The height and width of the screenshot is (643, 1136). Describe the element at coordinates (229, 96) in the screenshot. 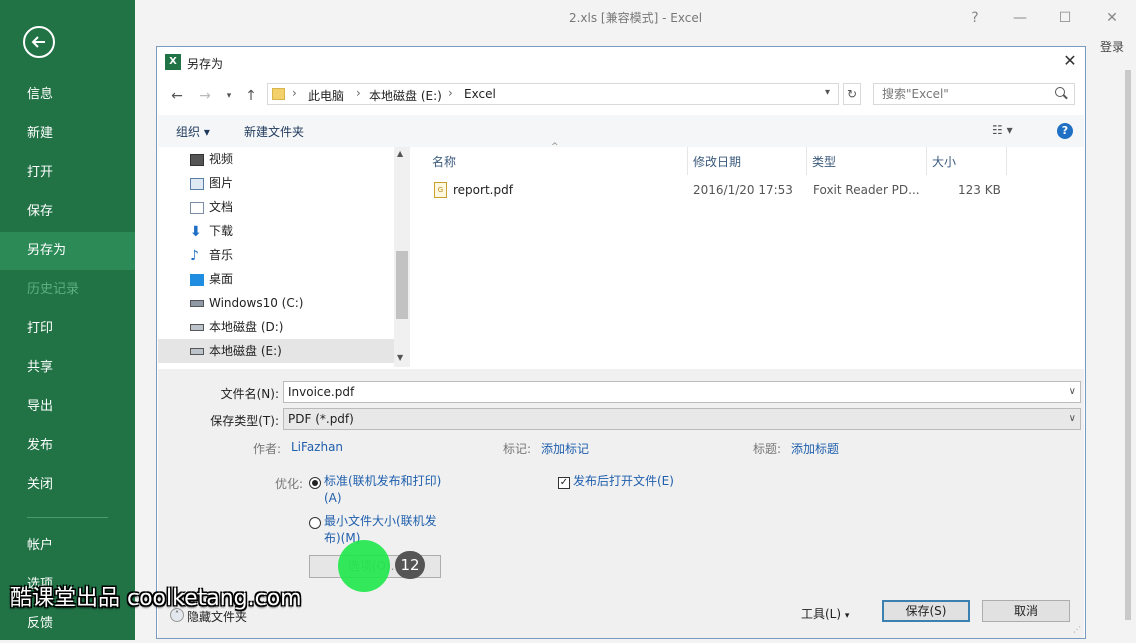

I see `recent-locations-icon: ▾` at that location.